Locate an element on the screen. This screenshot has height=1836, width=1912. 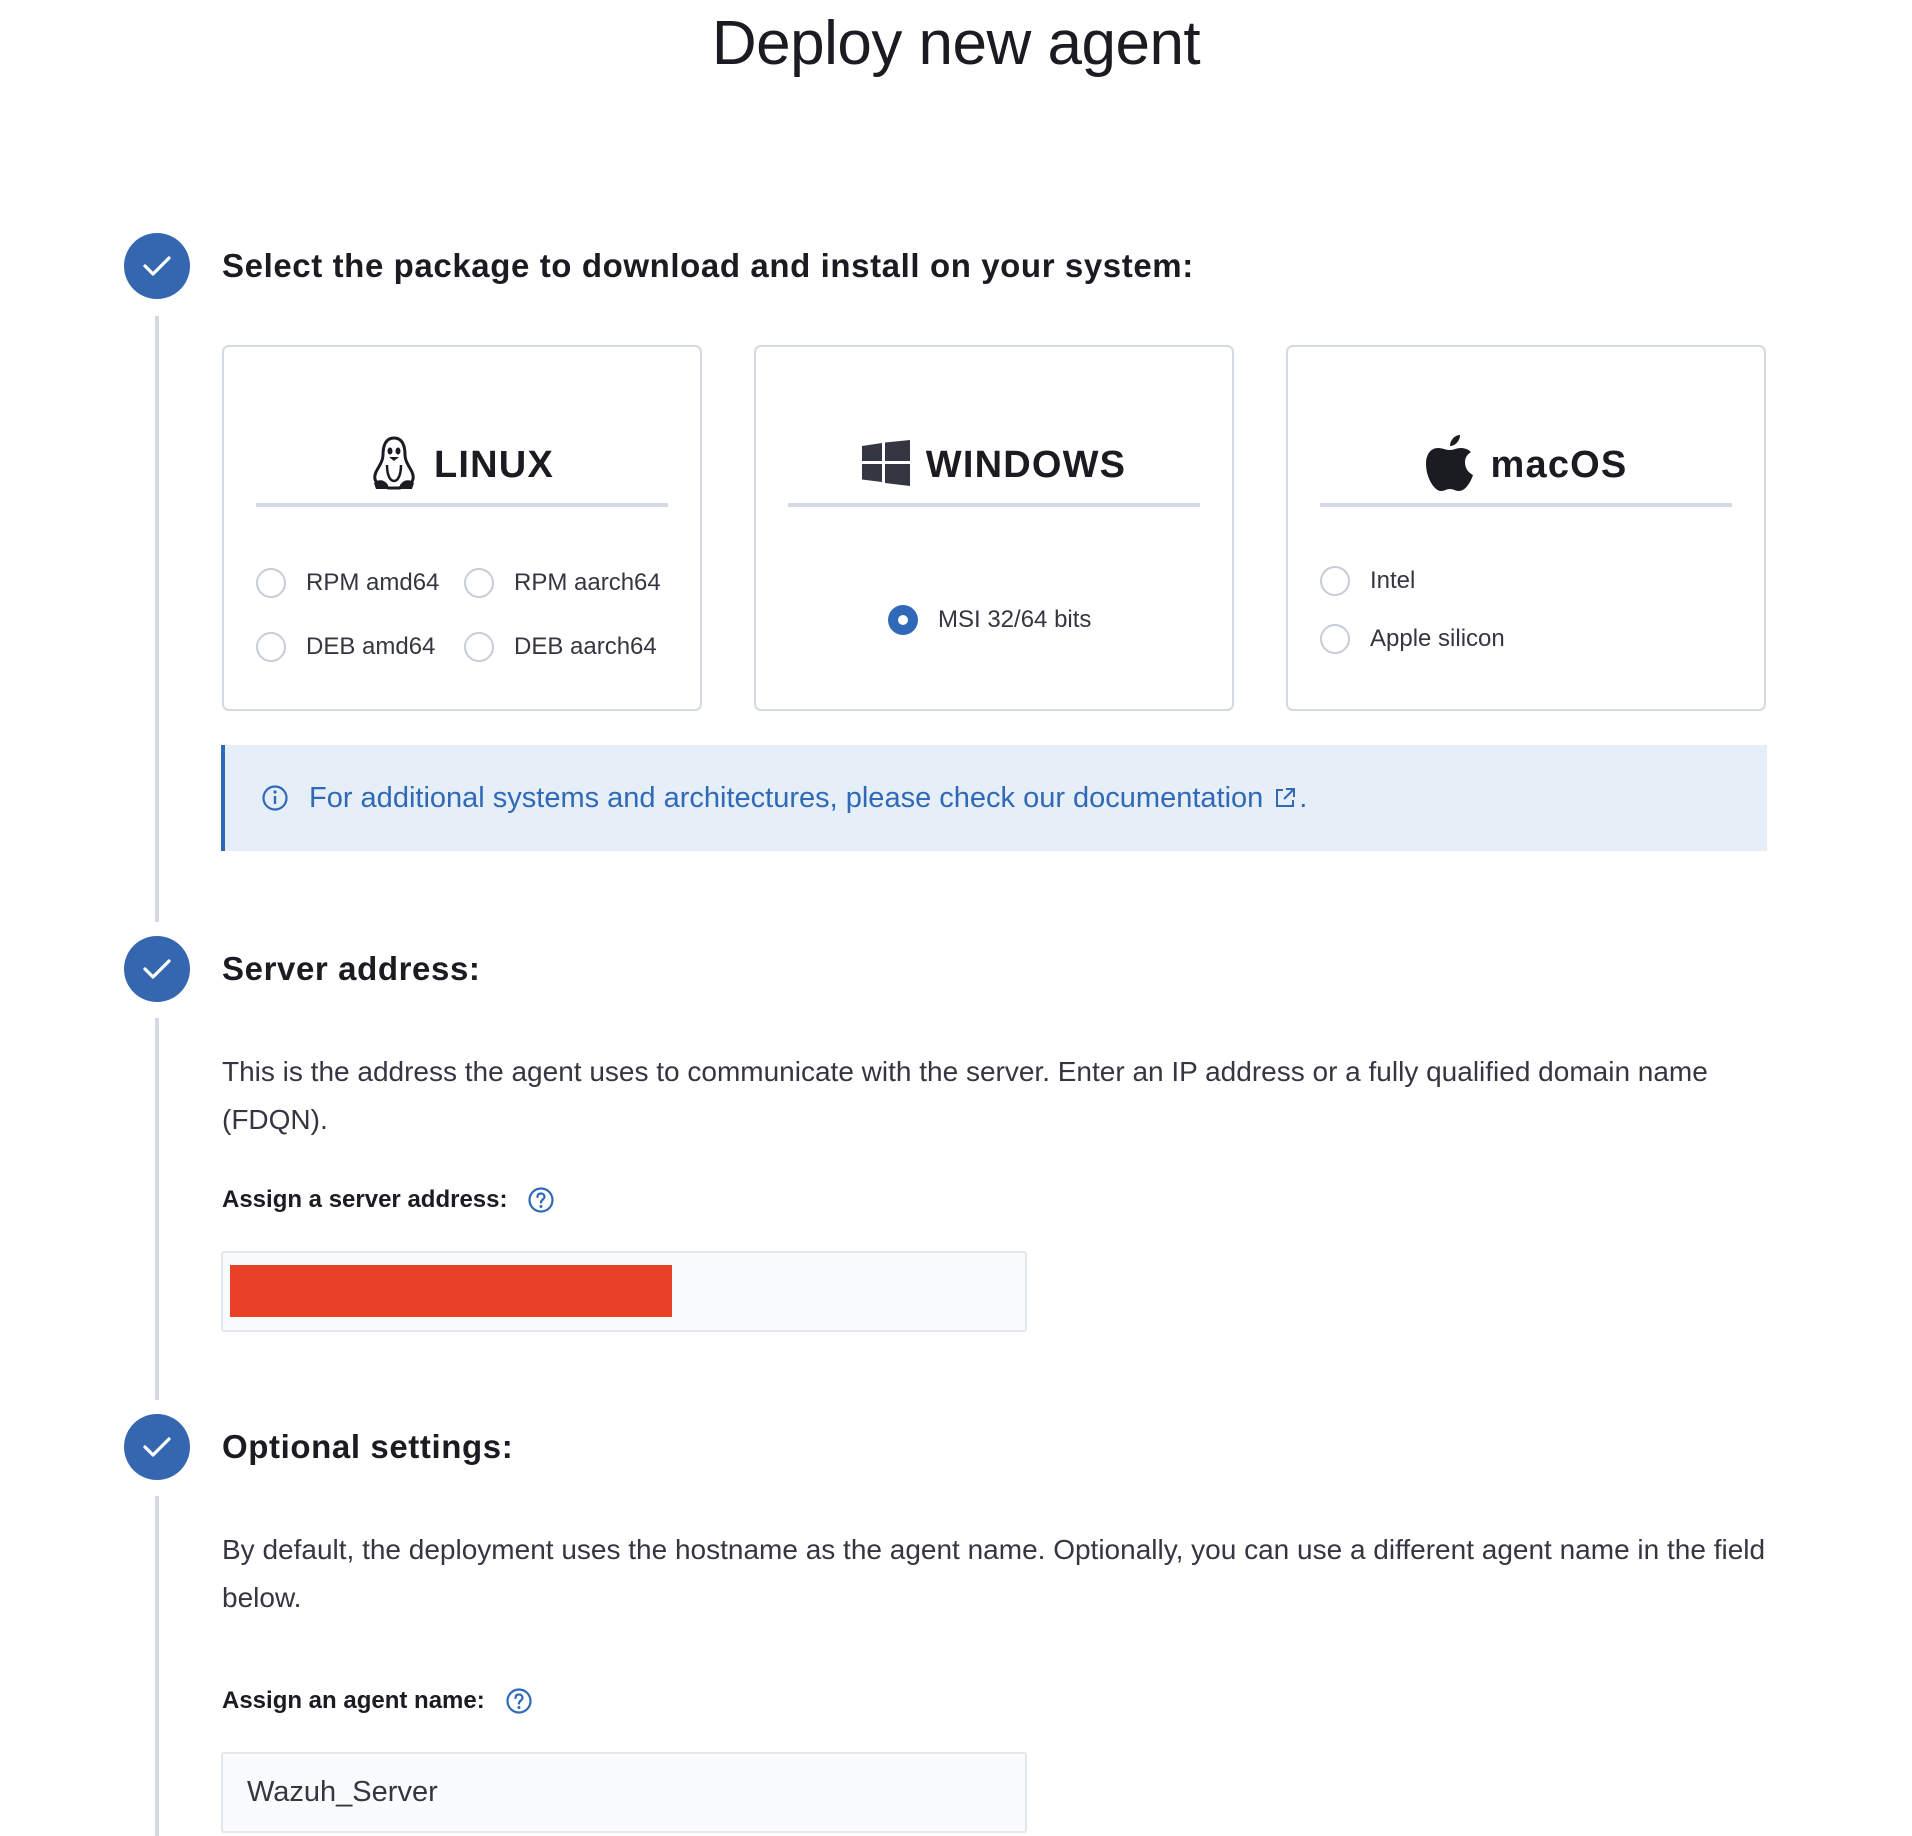
macos-card: macOS Intel Apple silicon is located at coordinates (1526, 528).